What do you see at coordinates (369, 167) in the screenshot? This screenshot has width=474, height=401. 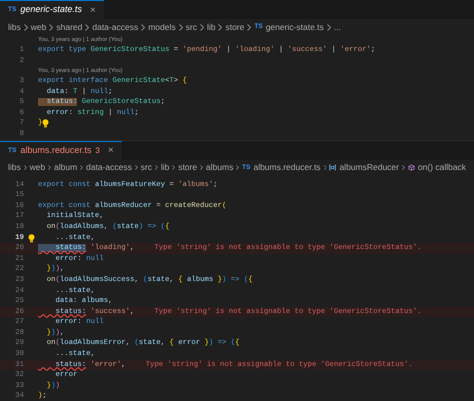 I see `breadcrumb-item: albumsReducer` at bounding box center [369, 167].